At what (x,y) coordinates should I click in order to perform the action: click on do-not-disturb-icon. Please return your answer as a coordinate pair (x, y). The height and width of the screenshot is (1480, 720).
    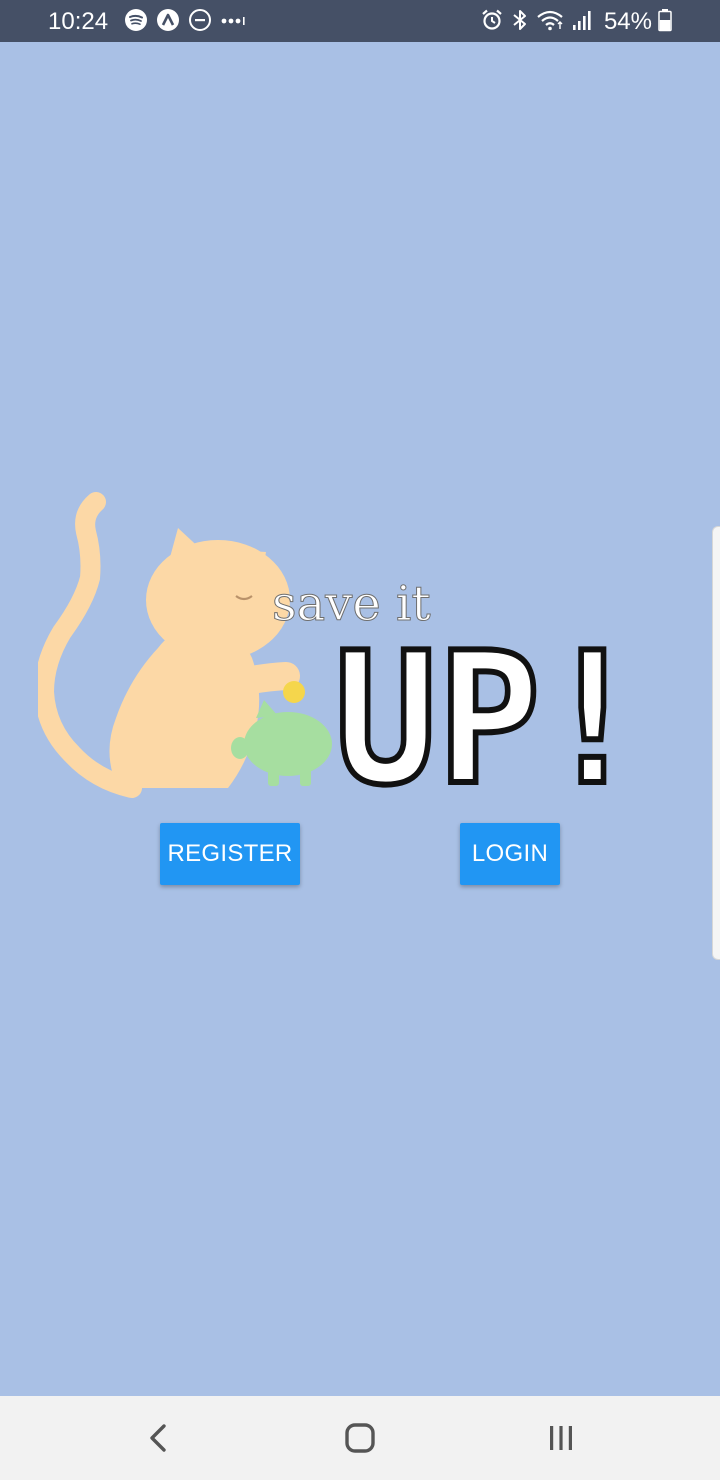
    Looking at the image, I should click on (200, 22).